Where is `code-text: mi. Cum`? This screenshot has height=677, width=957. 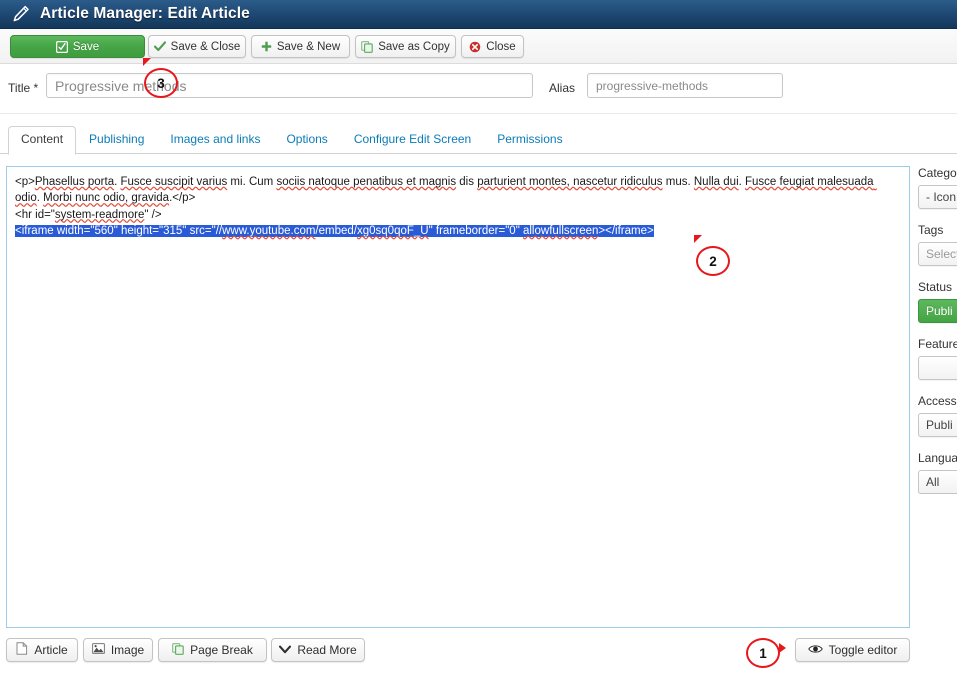 code-text: mi. Cum is located at coordinates (252, 182).